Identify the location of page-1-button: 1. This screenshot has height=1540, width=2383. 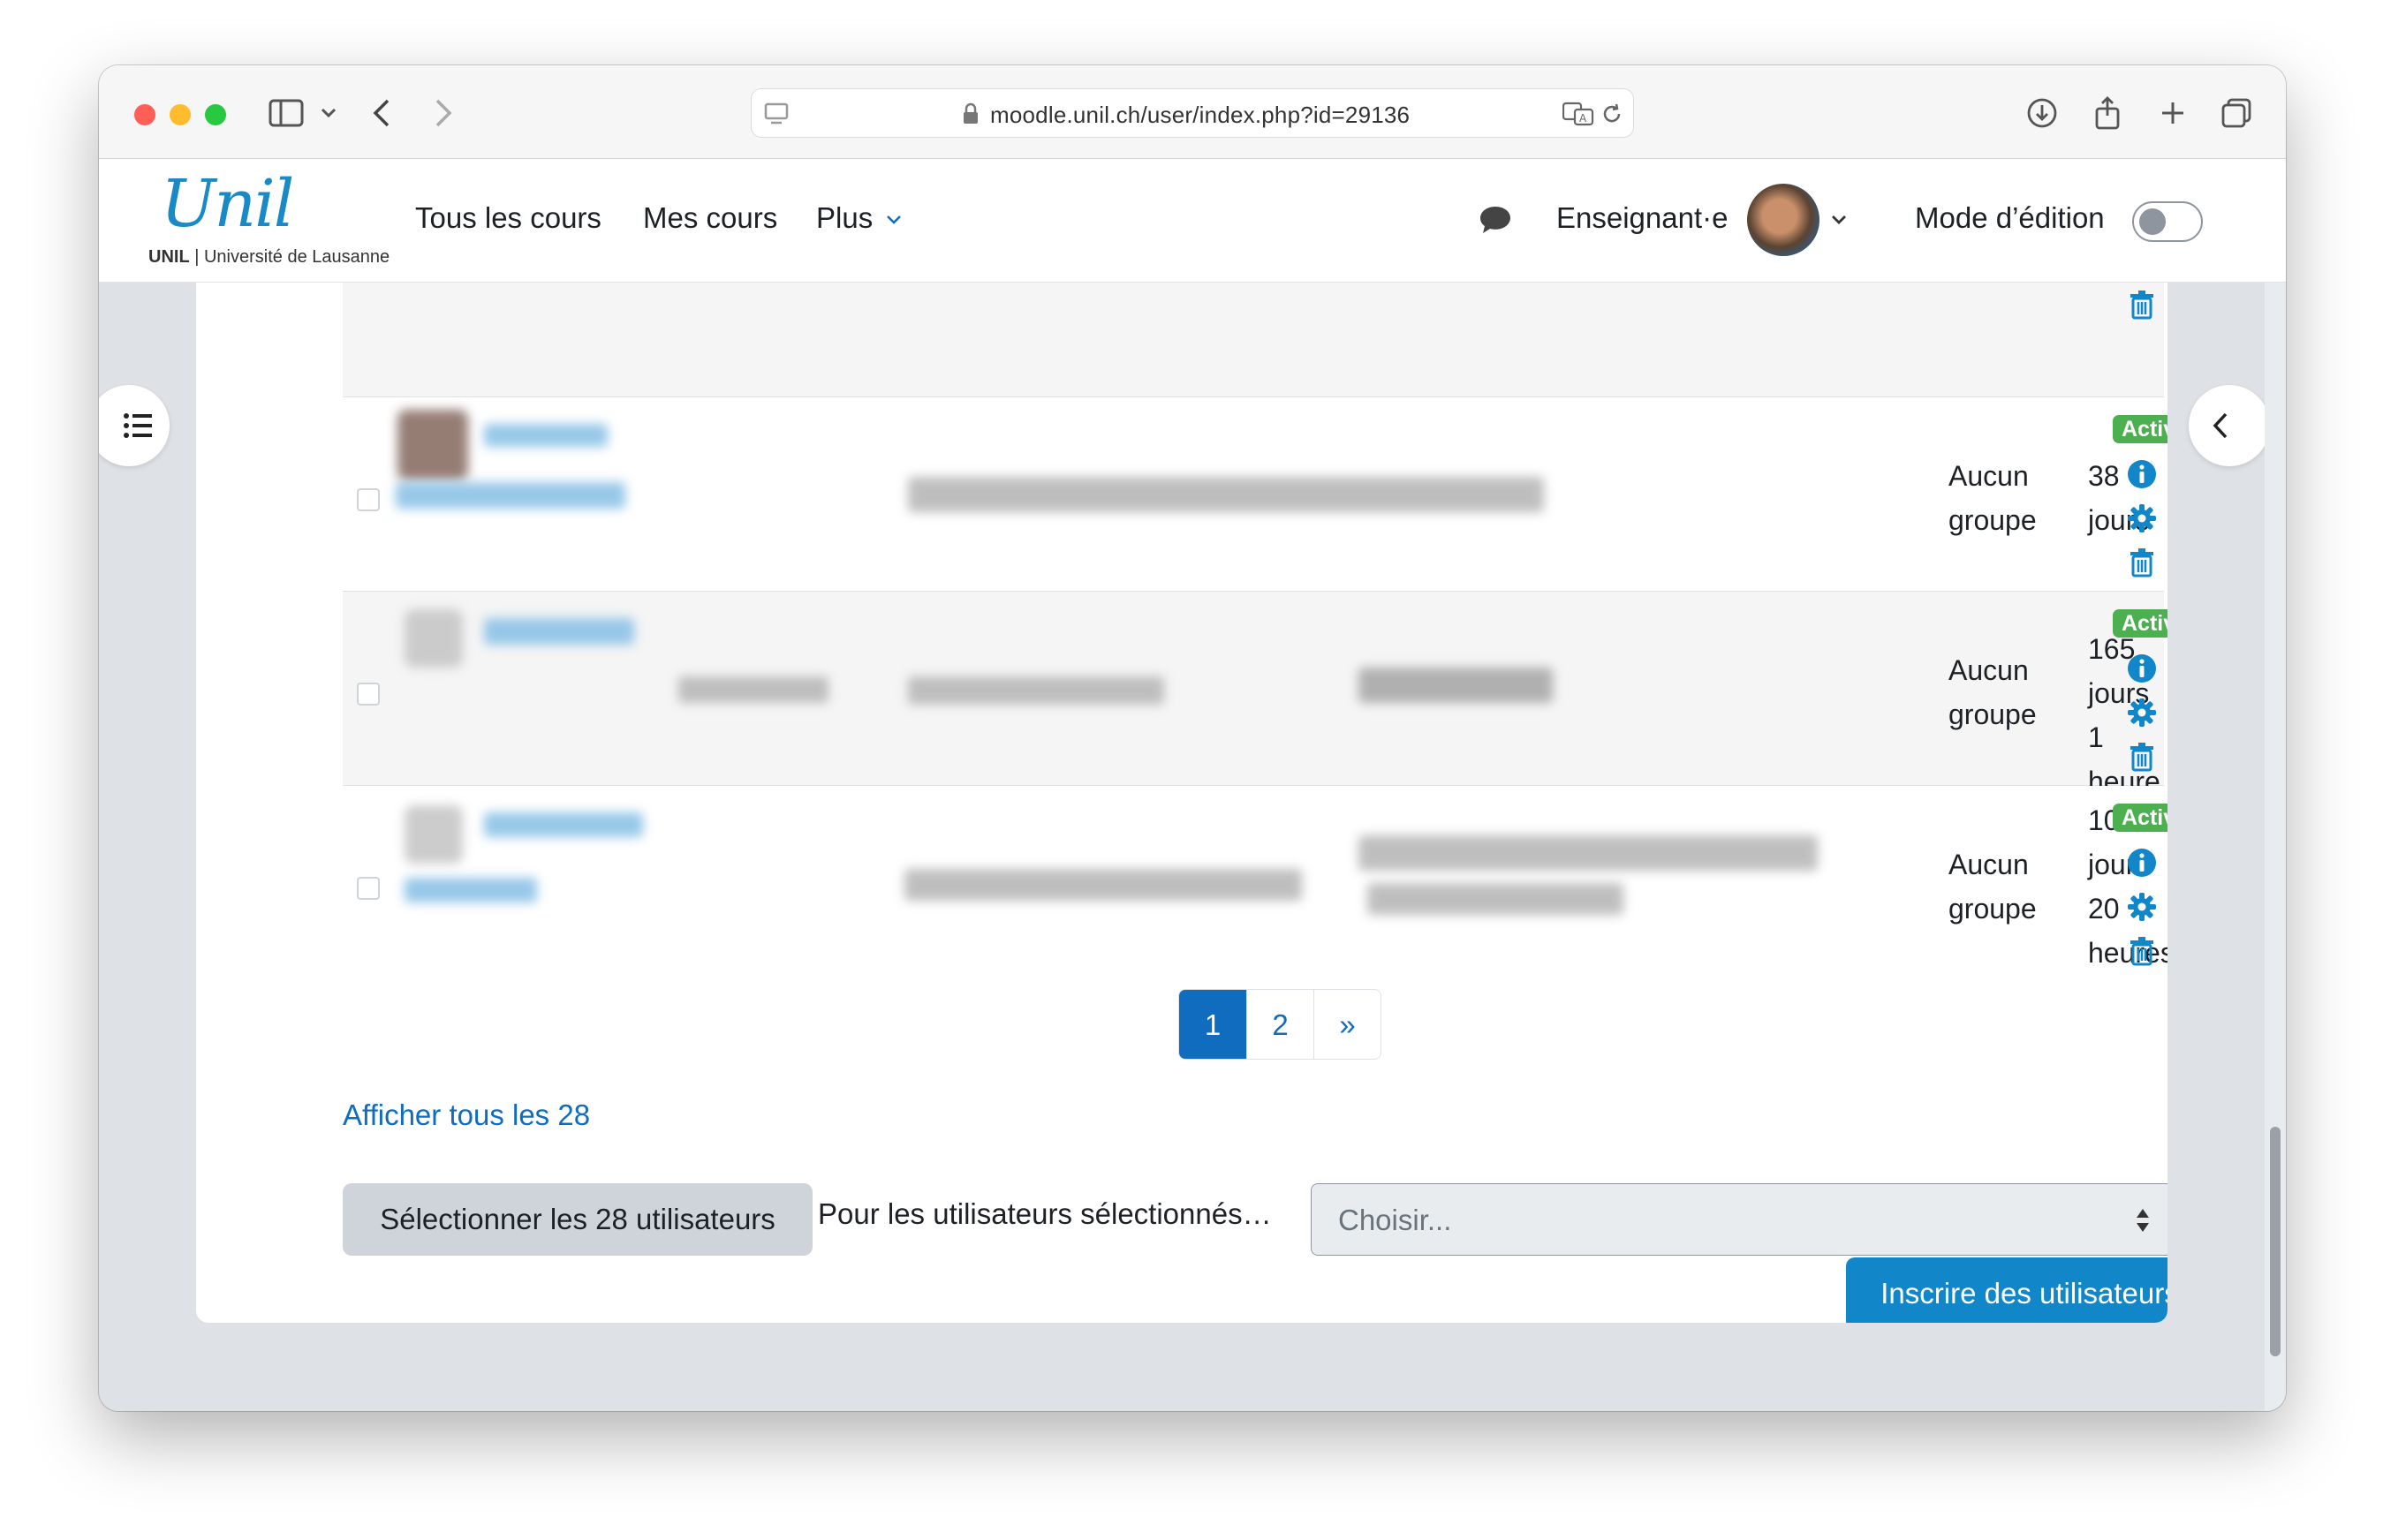
(1212, 1024).